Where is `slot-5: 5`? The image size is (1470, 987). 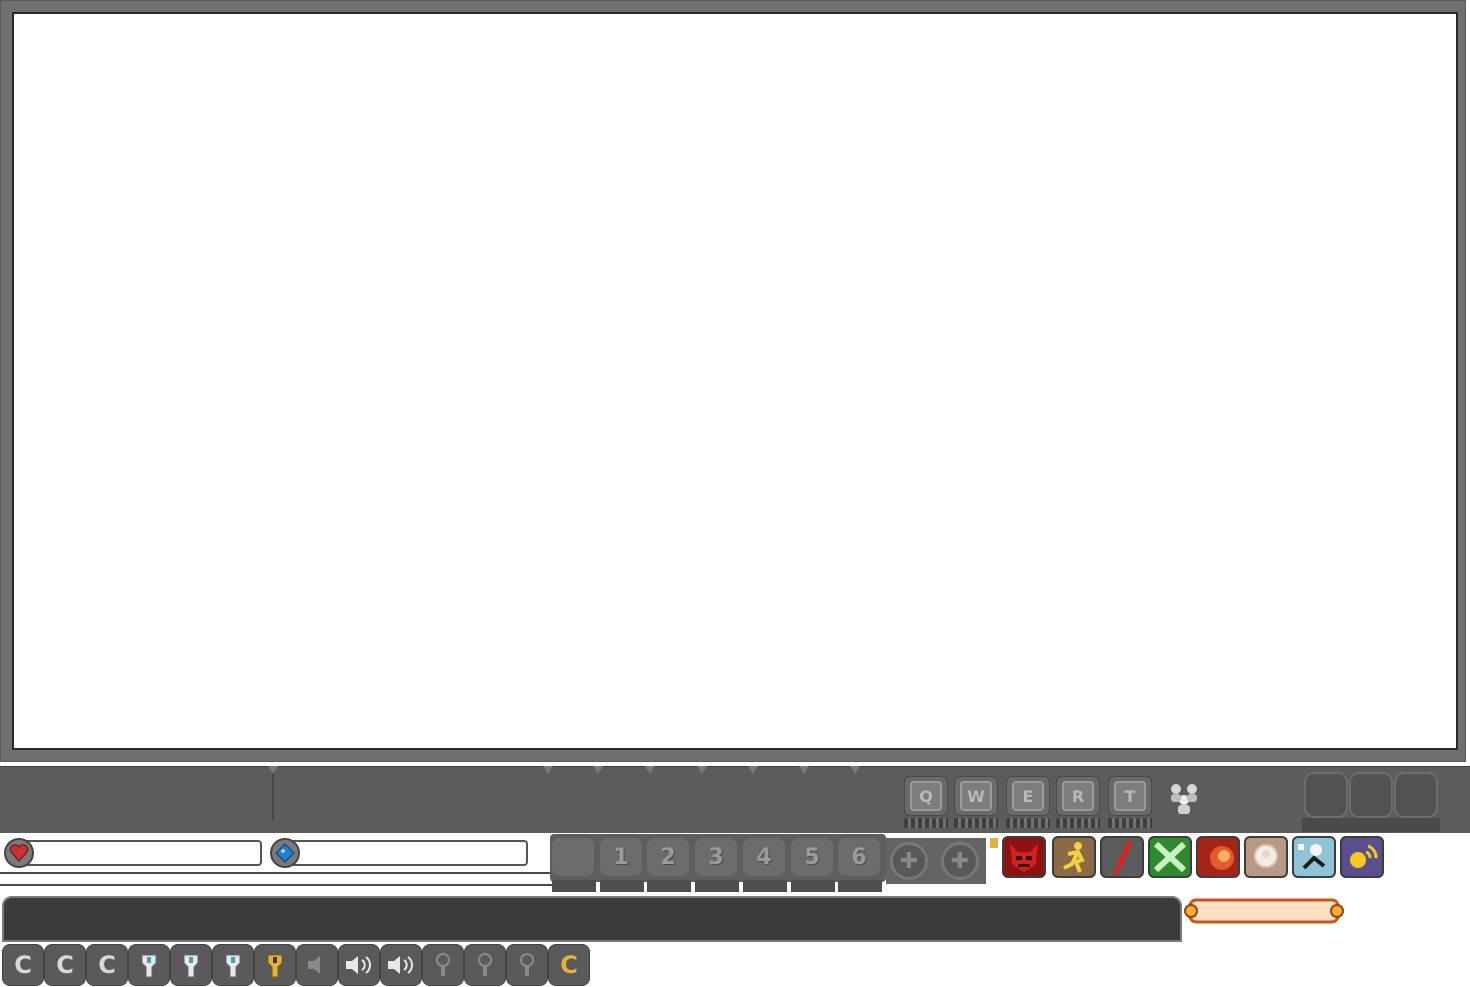
slot-5: 5 is located at coordinates (812, 857).